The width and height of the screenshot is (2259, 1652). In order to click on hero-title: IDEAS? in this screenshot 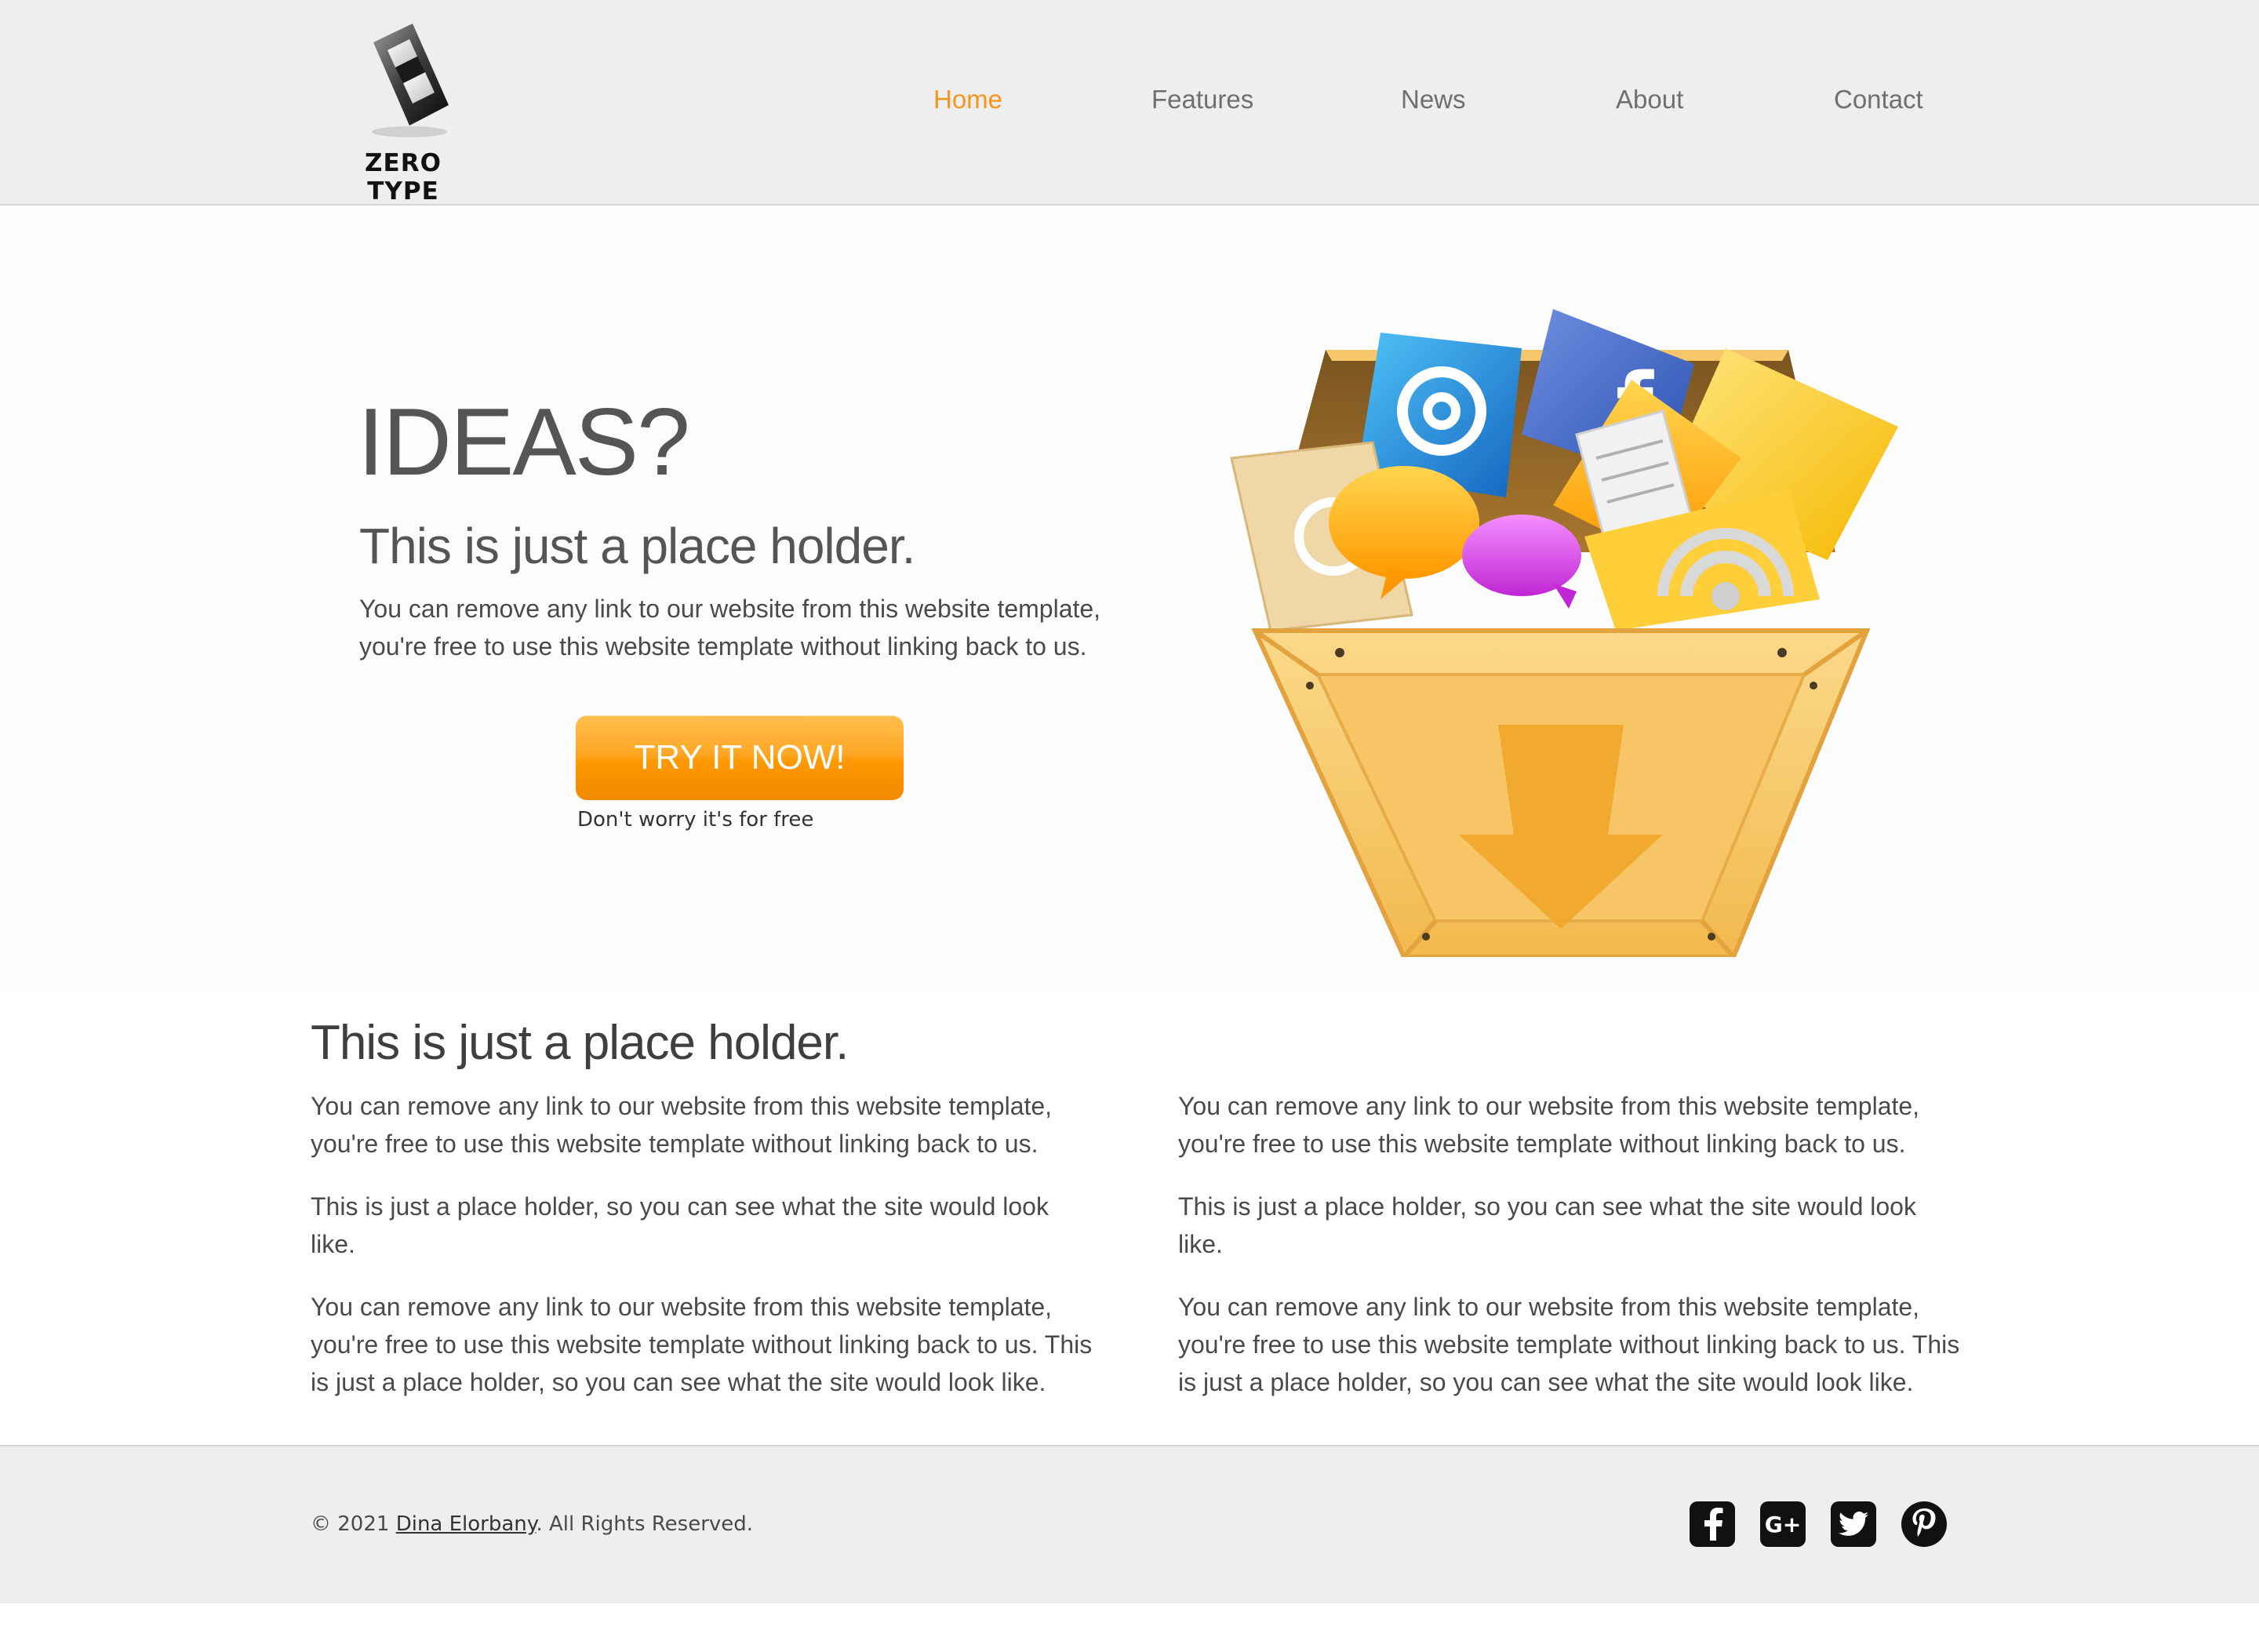, I will do `click(524, 442)`.